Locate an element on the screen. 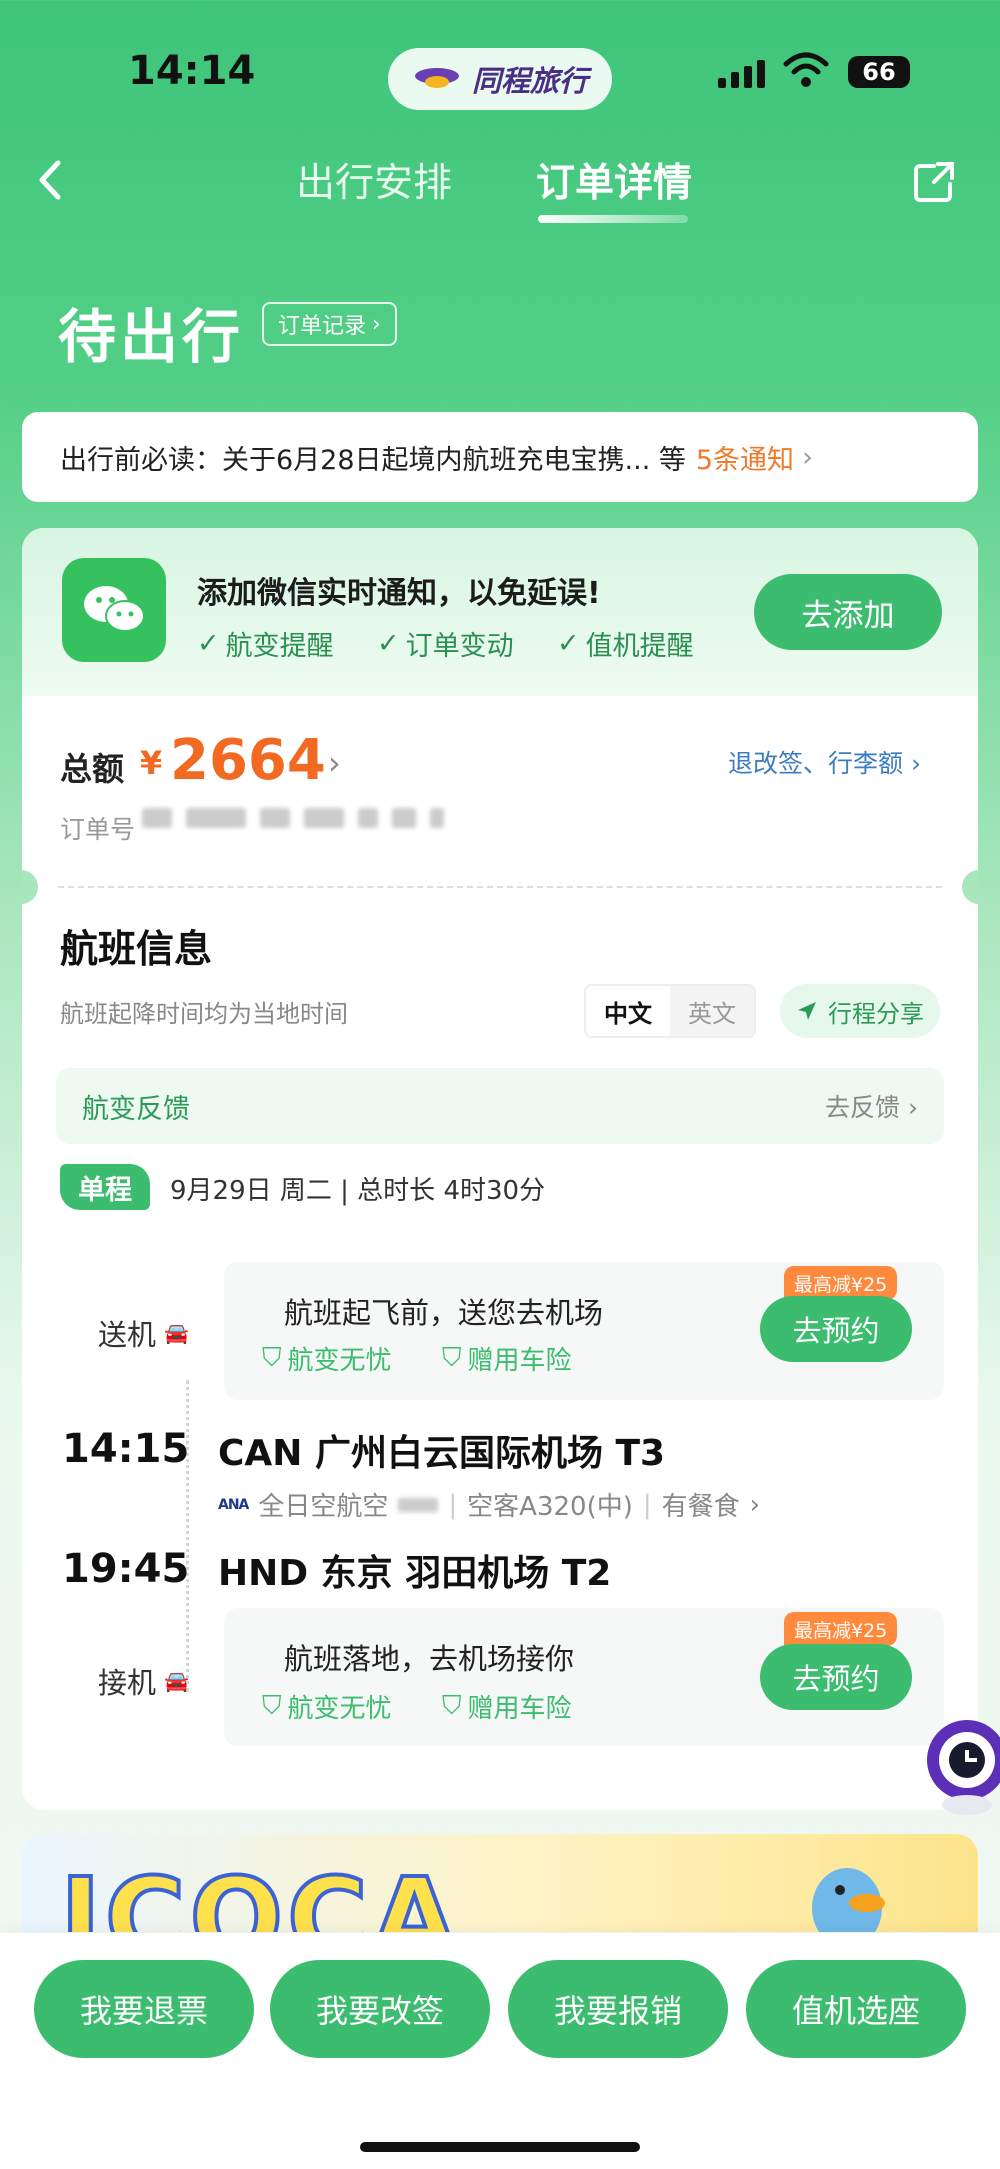 The width and height of the screenshot is (1000, 2169). pickup-service-title: 航班落地，去机场接你 is located at coordinates (429, 1659).